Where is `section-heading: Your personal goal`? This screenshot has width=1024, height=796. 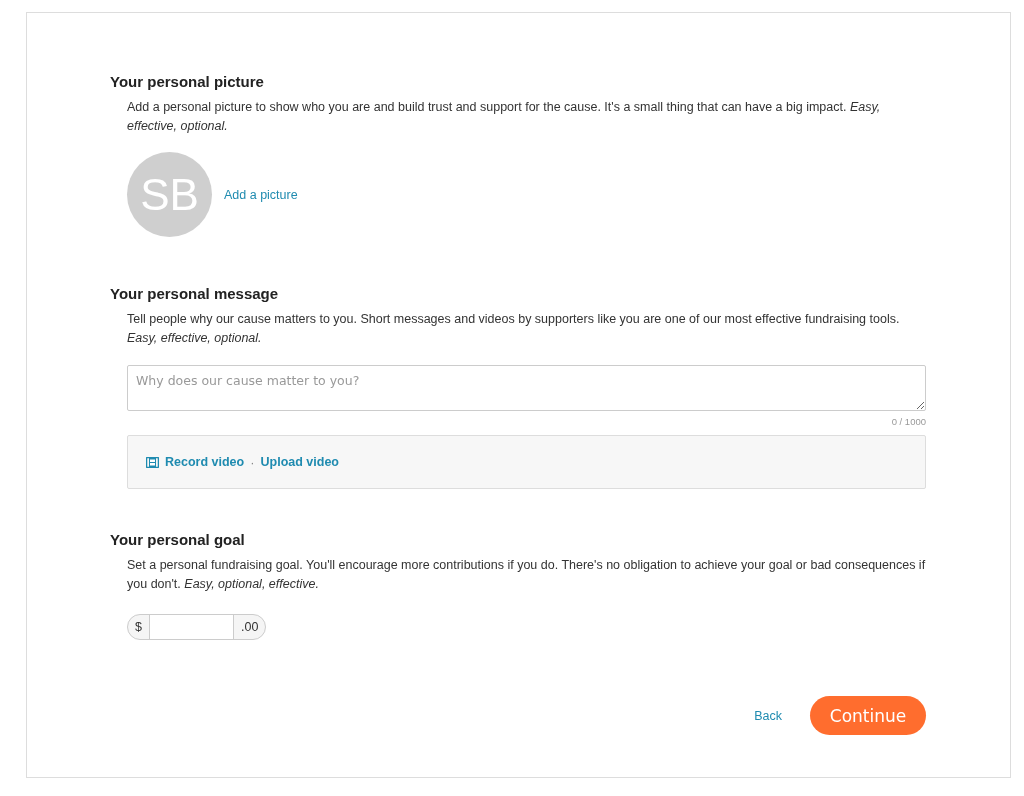 section-heading: Your personal goal is located at coordinates (178, 539).